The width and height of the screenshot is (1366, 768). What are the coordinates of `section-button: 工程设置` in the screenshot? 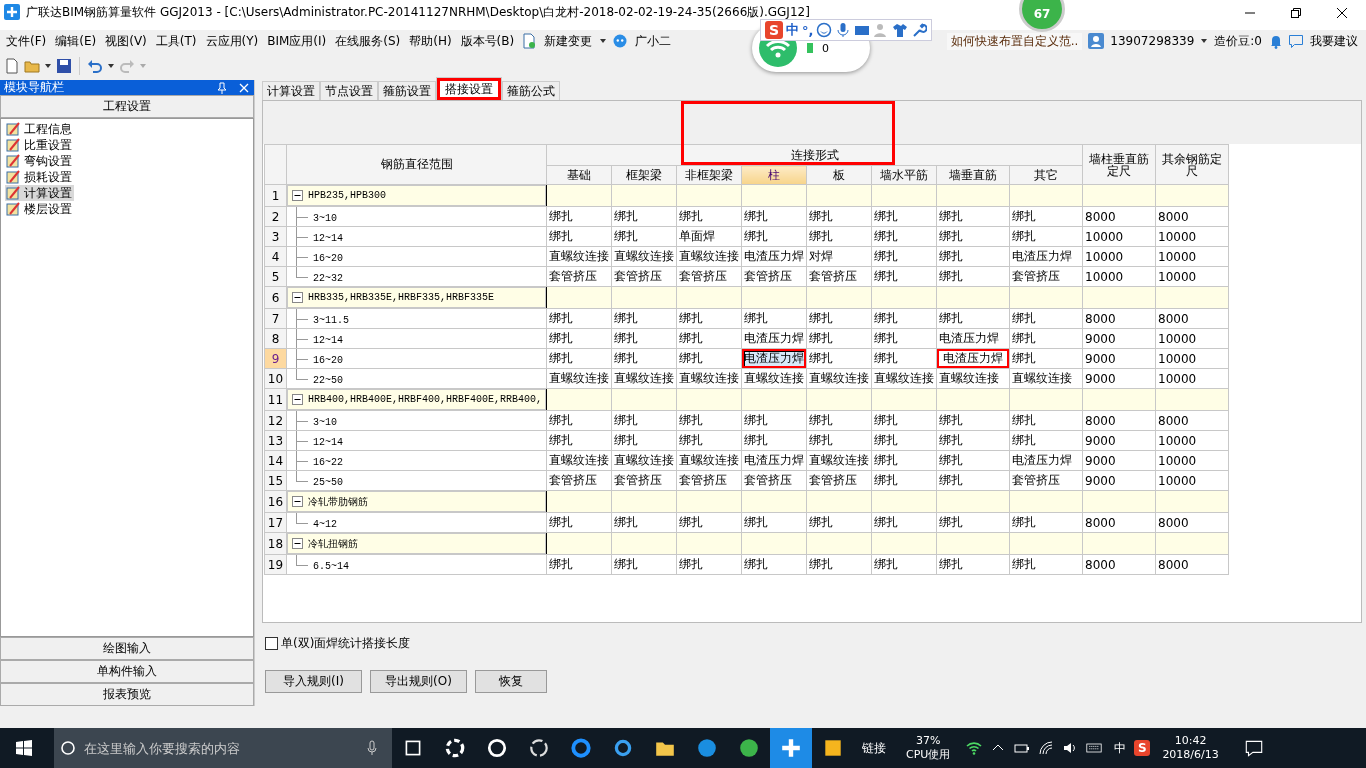 It's located at (127, 106).